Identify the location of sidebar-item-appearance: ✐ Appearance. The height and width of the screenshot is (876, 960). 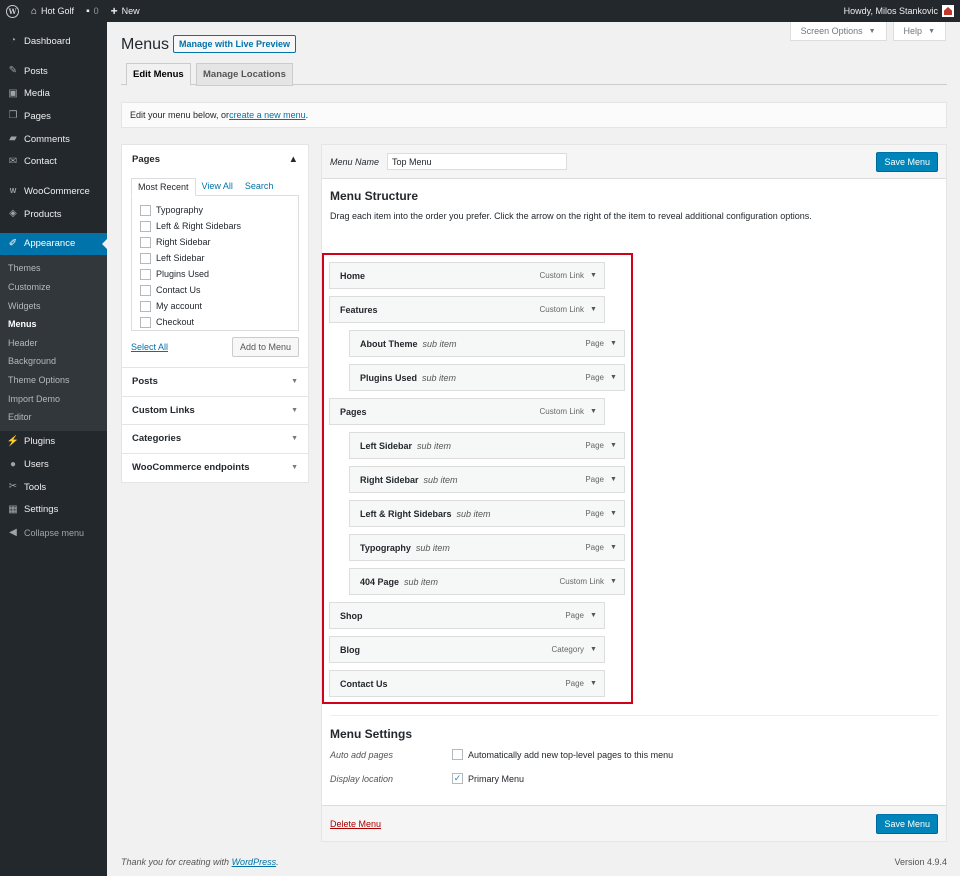
(53, 244).